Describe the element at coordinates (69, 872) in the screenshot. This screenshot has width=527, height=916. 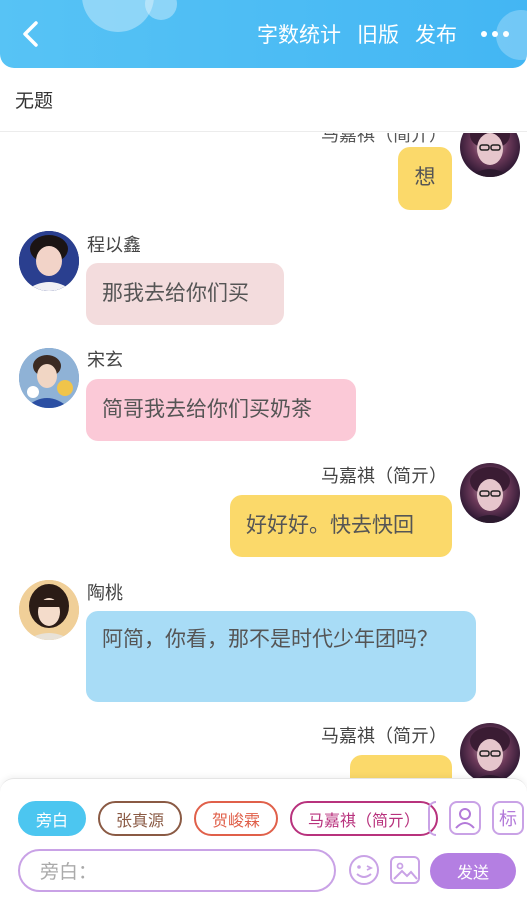
I see `message-input-placeholder: 旁白：` at that location.